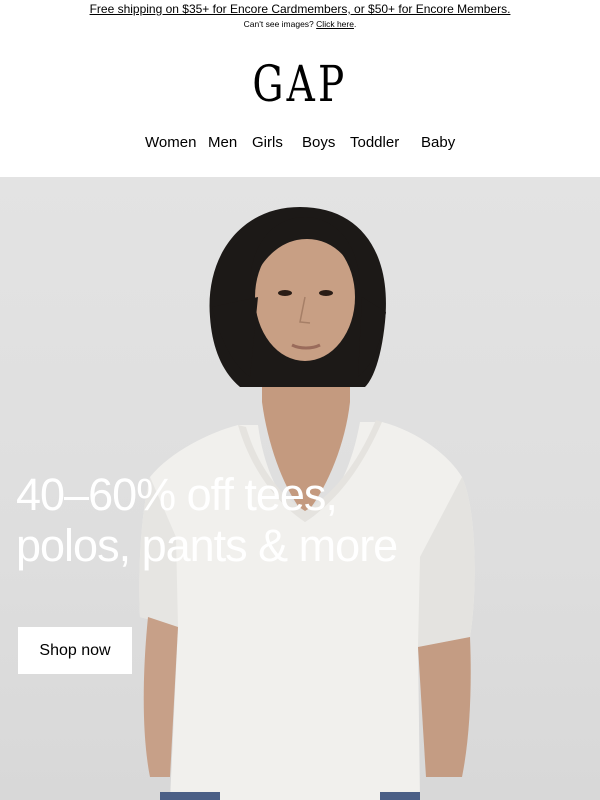 Image resolution: width=600 pixels, height=800 pixels. What do you see at coordinates (318, 142) in the screenshot?
I see `nav-item-boys: Boys` at bounding box center [318, 142].